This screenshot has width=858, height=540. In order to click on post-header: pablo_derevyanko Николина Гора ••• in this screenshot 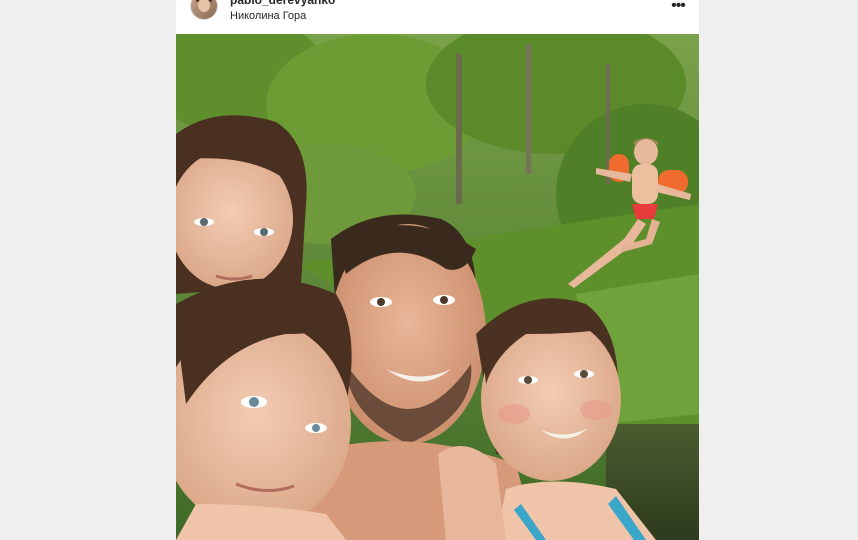, I will do `click(437, 17)`.